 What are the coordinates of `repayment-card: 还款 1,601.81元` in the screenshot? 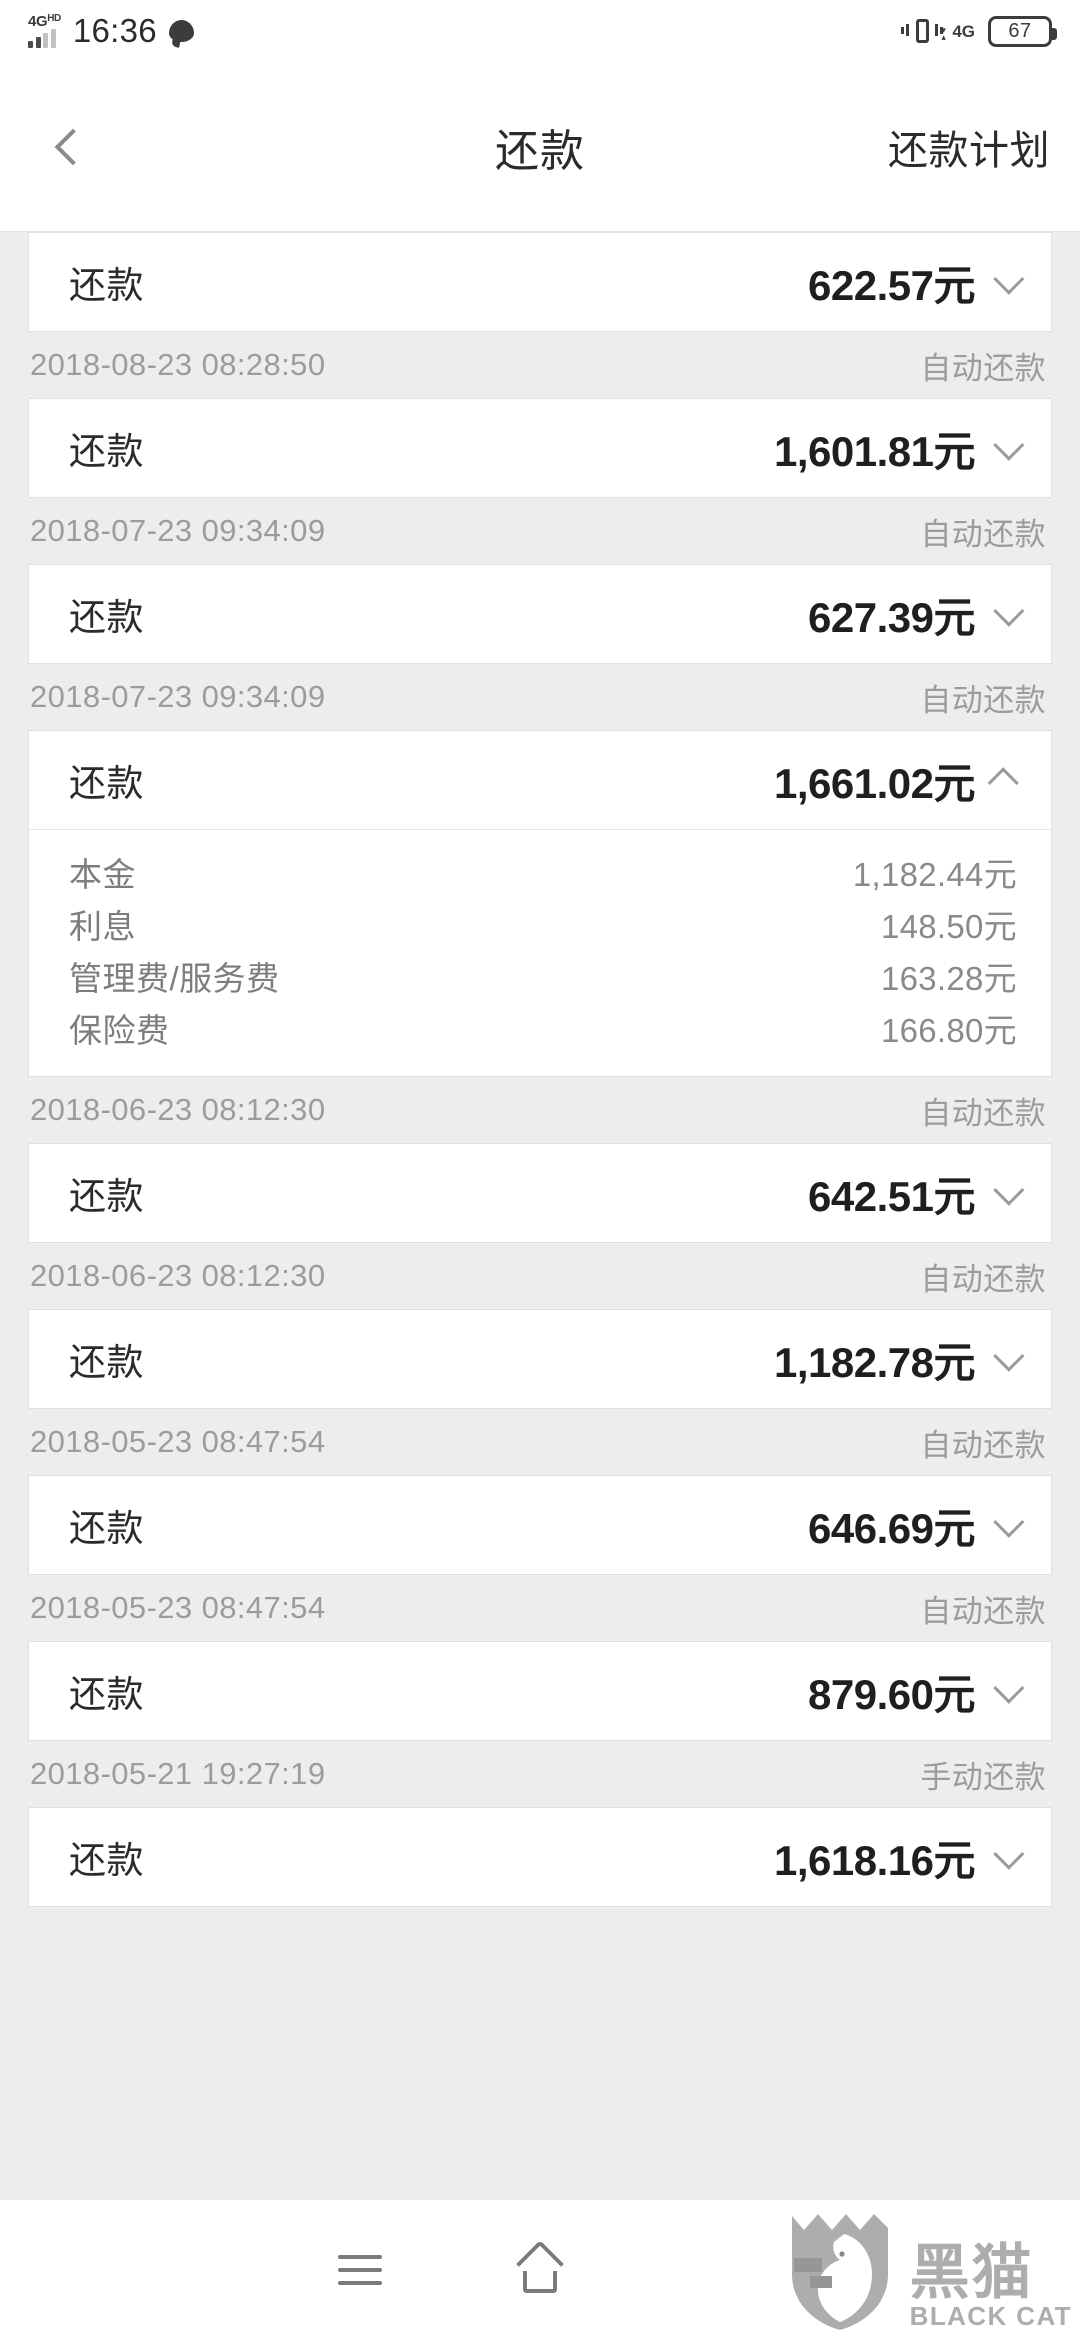 It's located at (540, 448).